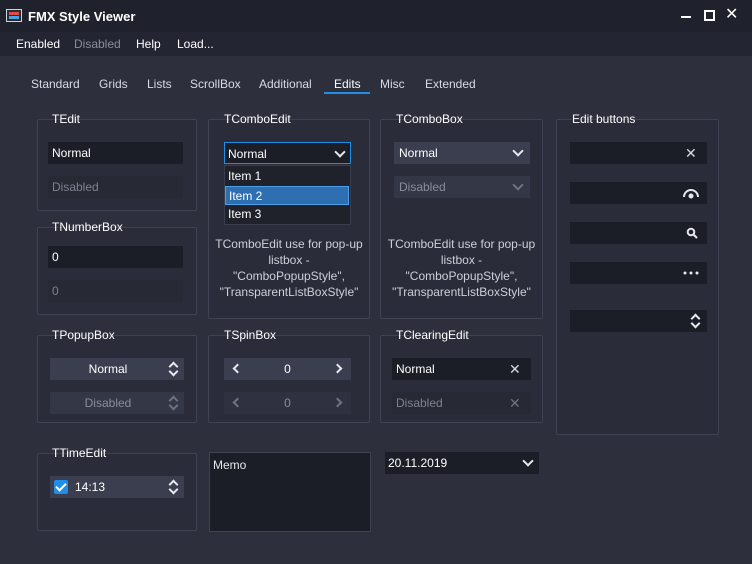 The width and height of the screenshot is (752, 564). What do you see at coordinates (61, 487) in the screenshot?
I see `ttimeedit-checkbox` at bounding box center [61, 487].